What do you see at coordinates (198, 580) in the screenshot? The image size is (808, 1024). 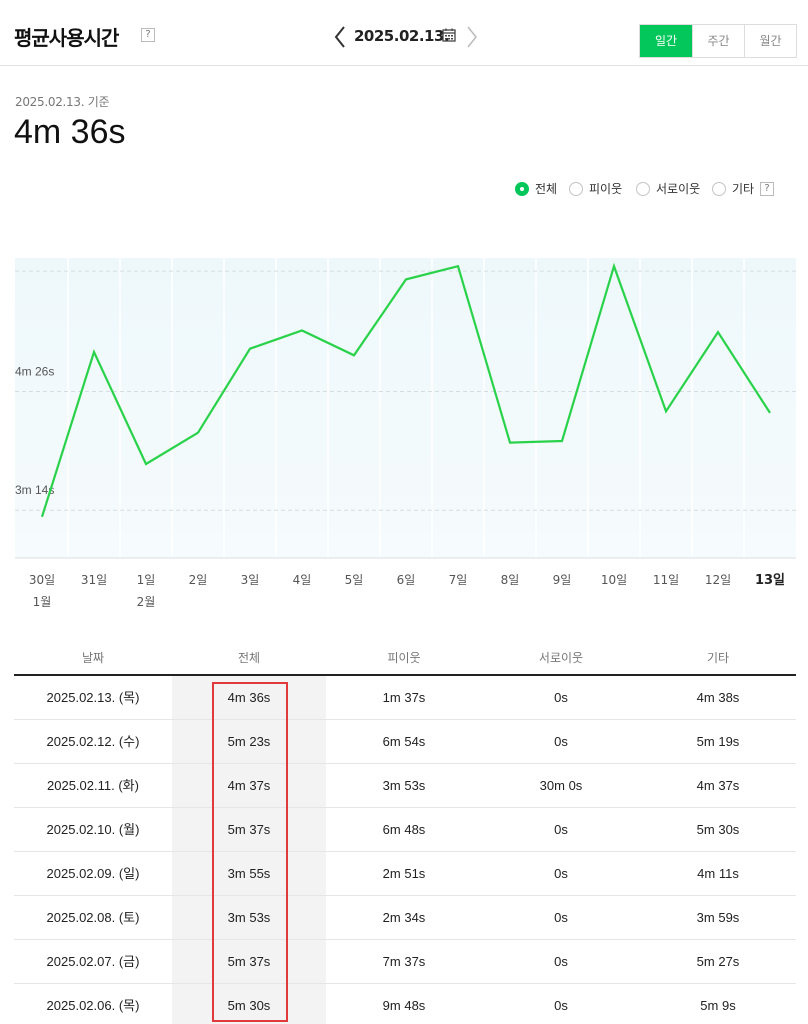 I see `x-tick-label: 2일` at bounding box center [198, 580].